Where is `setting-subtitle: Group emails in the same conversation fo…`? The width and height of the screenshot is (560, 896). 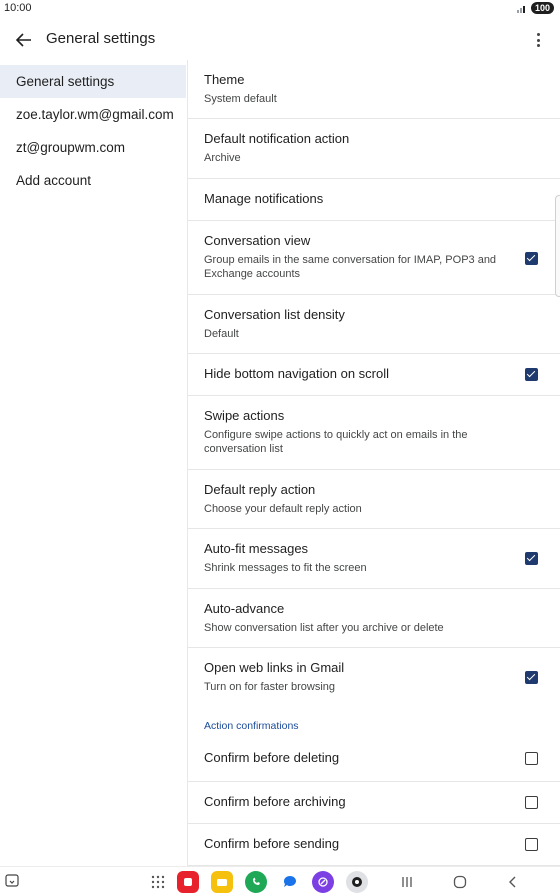 setting-subtitle: Group emails in the same conversation fo… is located at coordinates (350, 267).